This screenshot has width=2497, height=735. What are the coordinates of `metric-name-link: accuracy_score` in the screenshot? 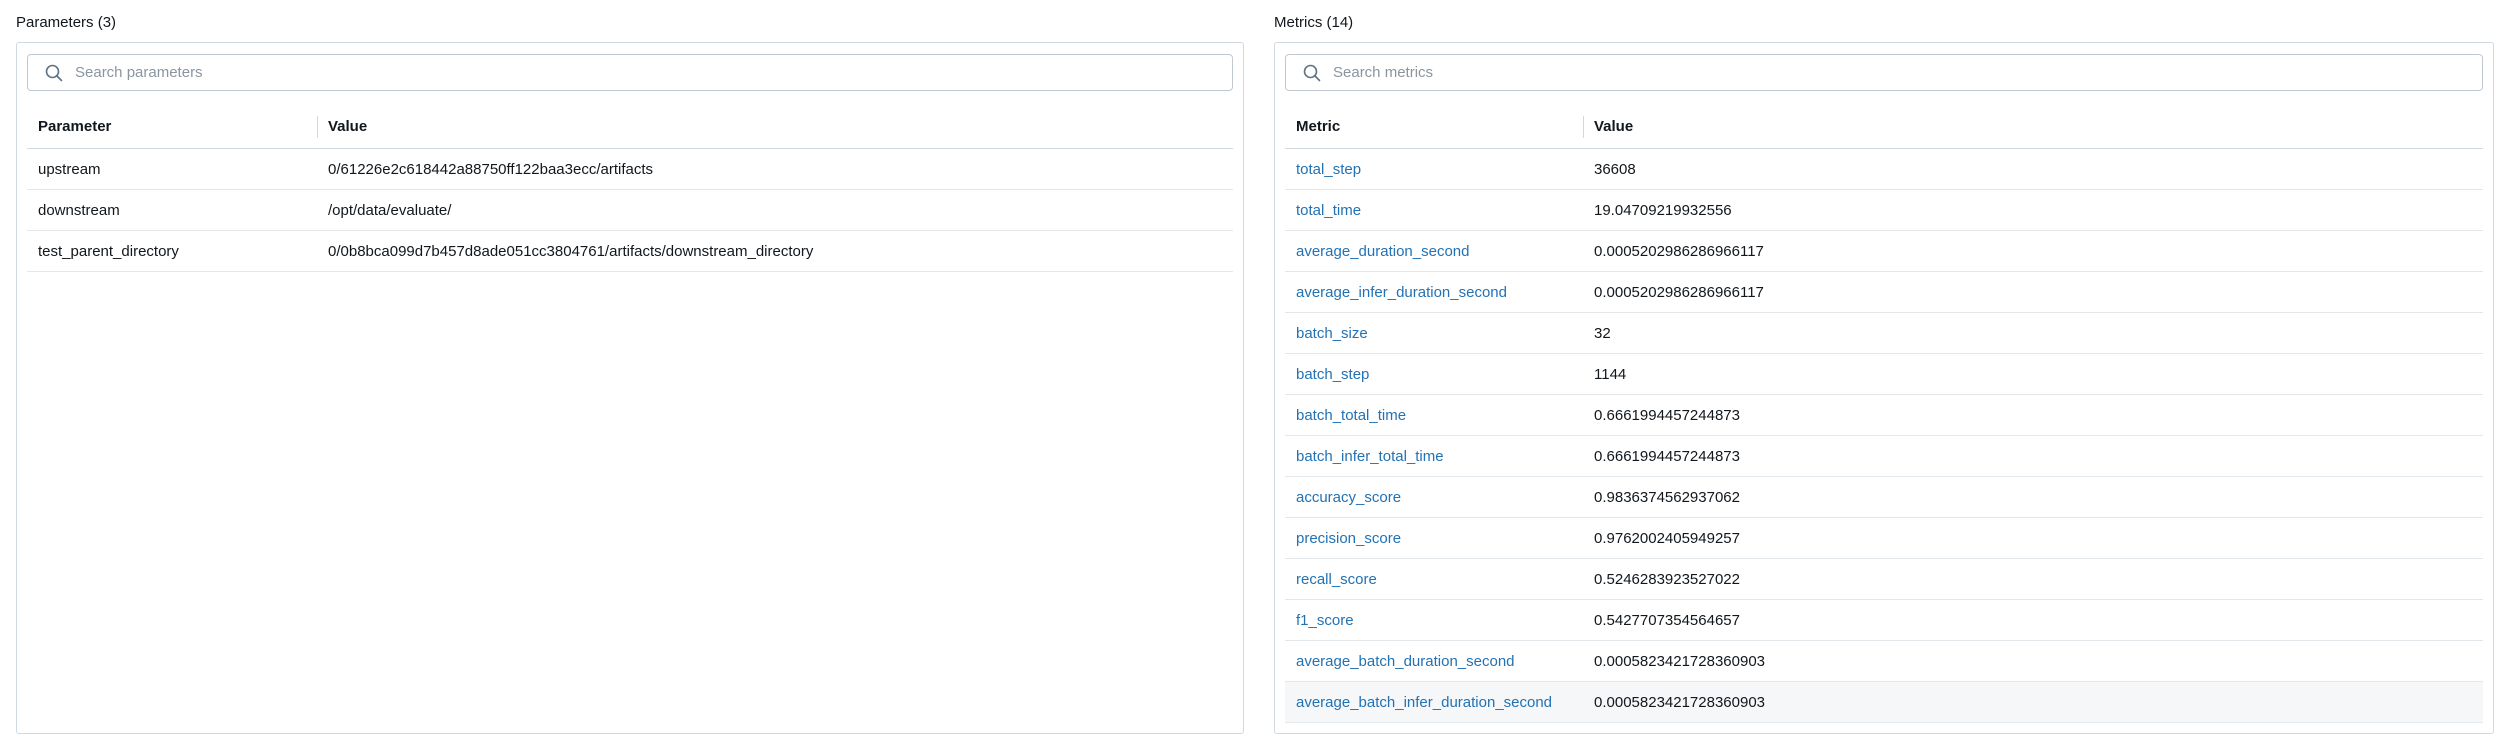 It's located at (1434, 497).